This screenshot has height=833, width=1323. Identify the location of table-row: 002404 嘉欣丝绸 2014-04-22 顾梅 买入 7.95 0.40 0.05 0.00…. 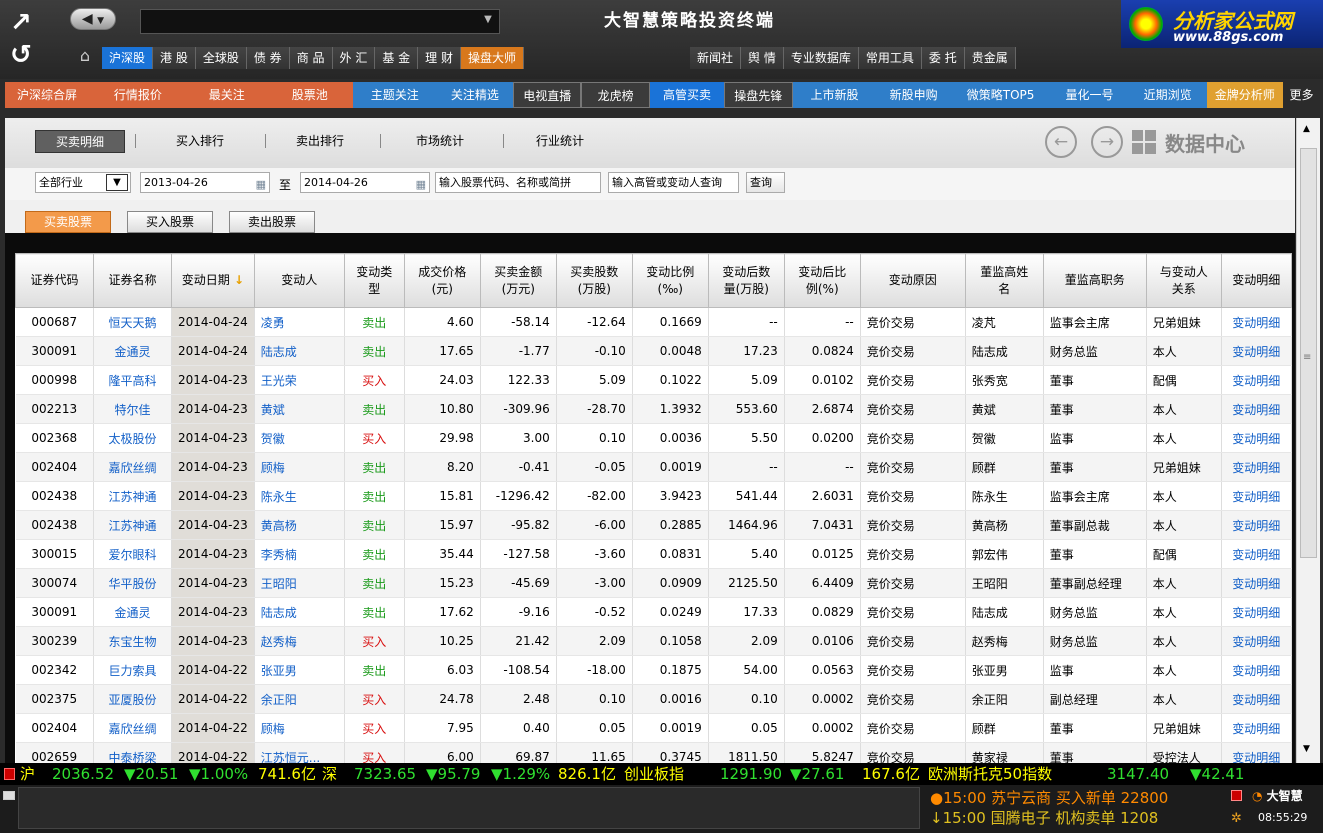
(653, 728).